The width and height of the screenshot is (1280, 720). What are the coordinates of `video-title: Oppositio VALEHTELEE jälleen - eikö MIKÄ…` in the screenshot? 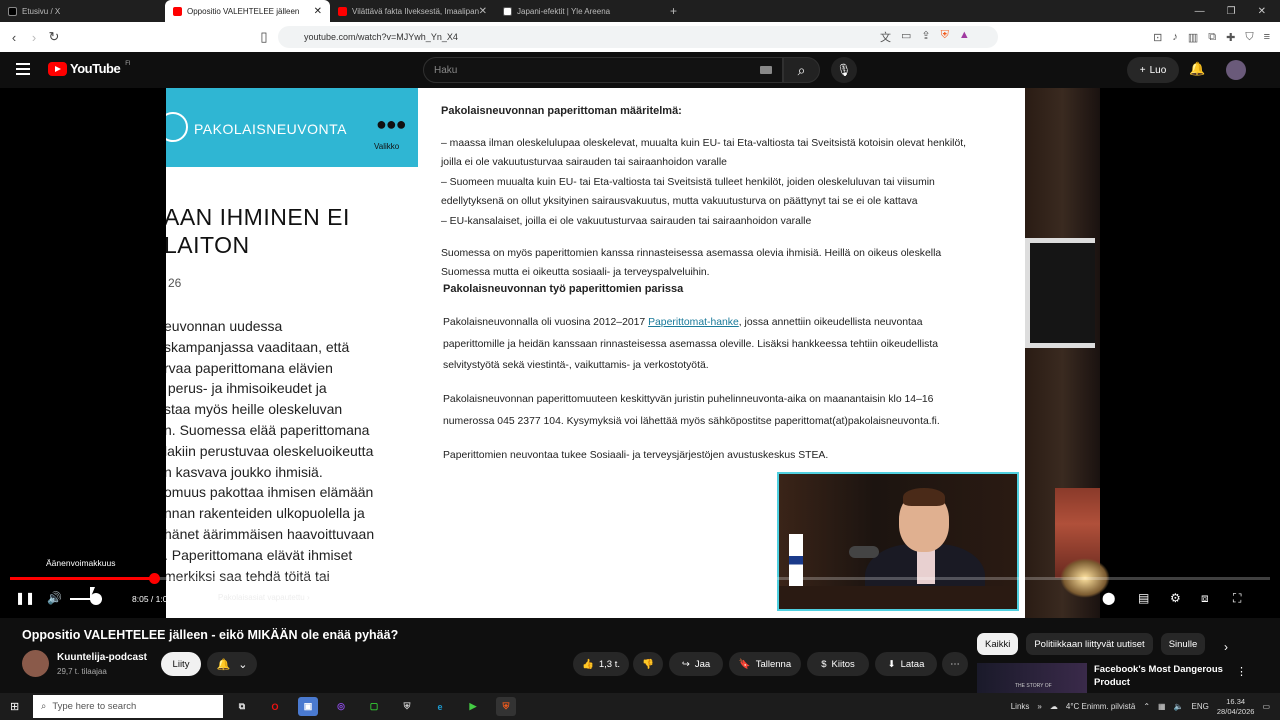 It's located at (210, 635).